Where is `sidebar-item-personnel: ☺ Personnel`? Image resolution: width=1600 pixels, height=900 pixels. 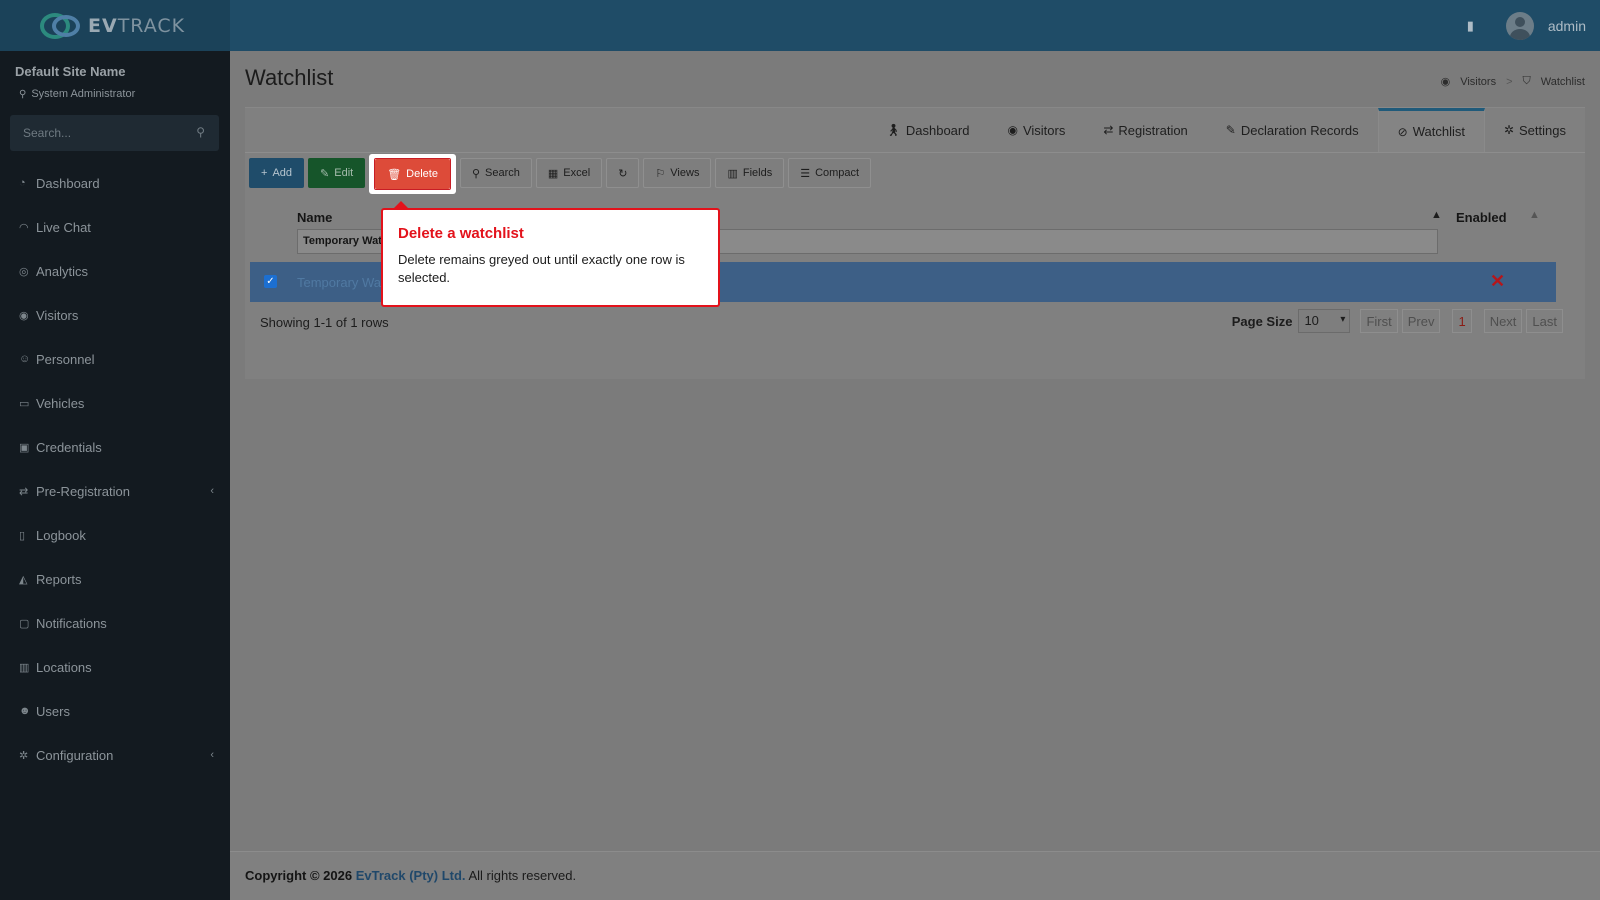 sidebar-item-personnel: ☺ Personnel is located at coordinates (115, 359).